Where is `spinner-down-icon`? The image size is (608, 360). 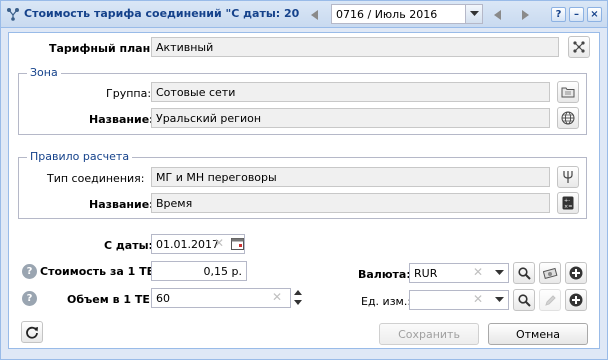 spinner-down-icon is located at coordinates (298, 302).